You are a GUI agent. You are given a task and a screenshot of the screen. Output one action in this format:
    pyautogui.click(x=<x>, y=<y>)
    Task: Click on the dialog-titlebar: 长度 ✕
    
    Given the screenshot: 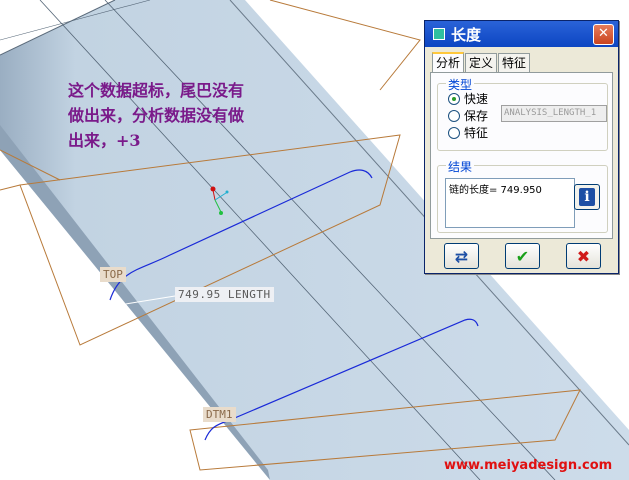 What is the action you would take?
    pyautogui.click(x=521, y=34)
    